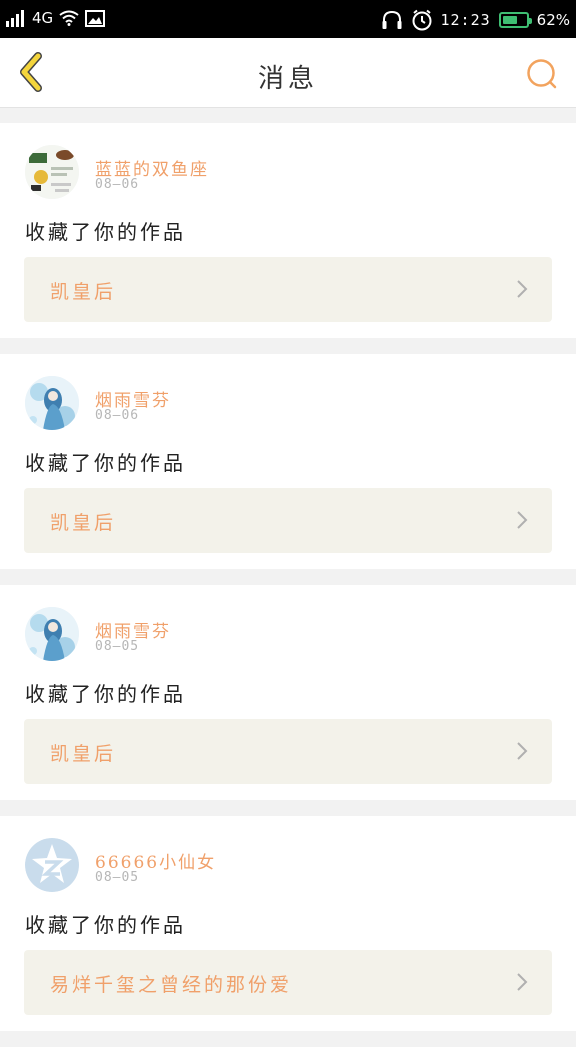 Image resolution: width=576 pixels, height=1047 pixels. What do you see at coordinates (15, 18) in the screenshot?
I see `signal-icon` at bounding box center [15, 18].